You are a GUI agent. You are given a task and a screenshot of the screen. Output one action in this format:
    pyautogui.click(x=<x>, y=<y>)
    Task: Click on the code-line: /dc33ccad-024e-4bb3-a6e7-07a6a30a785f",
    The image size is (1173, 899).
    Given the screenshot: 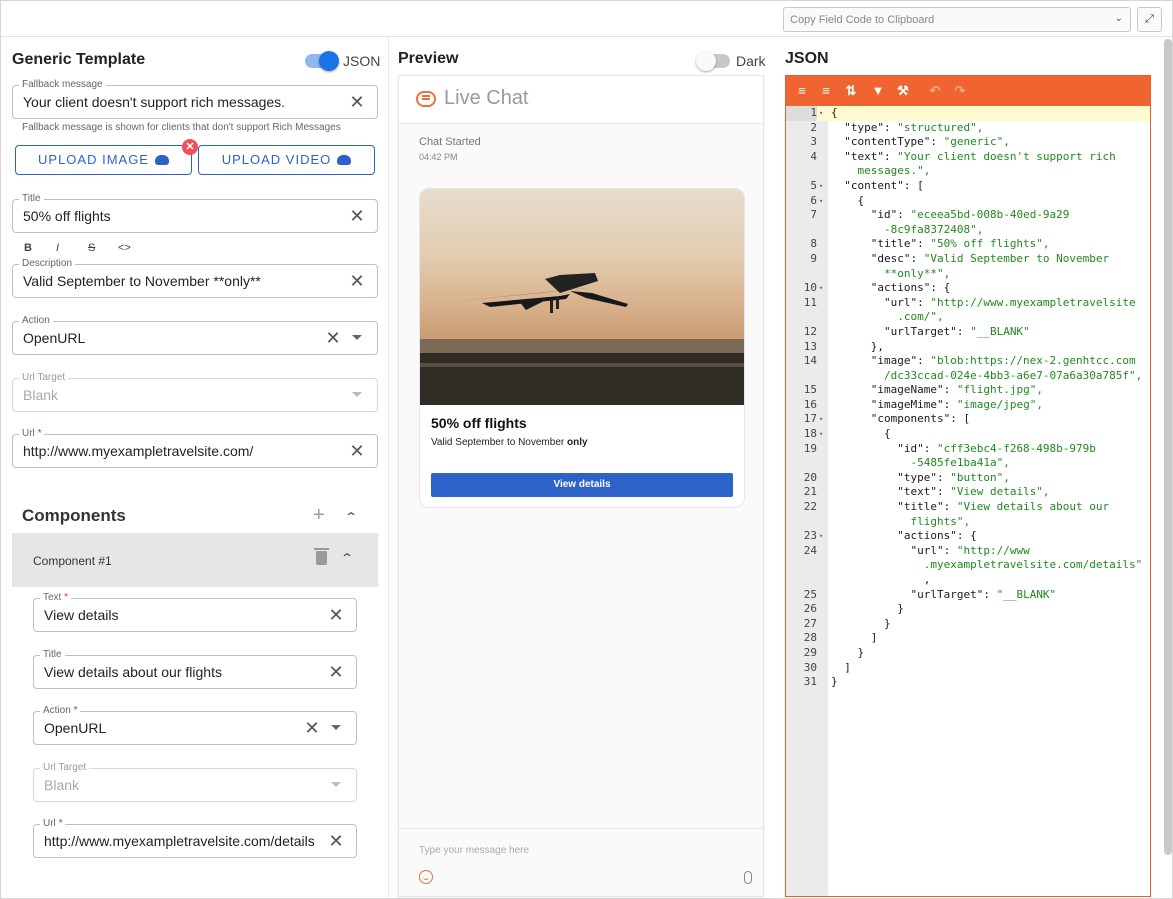 What is the action you would take?
    pyautogui.click(x=968, y=376)
    